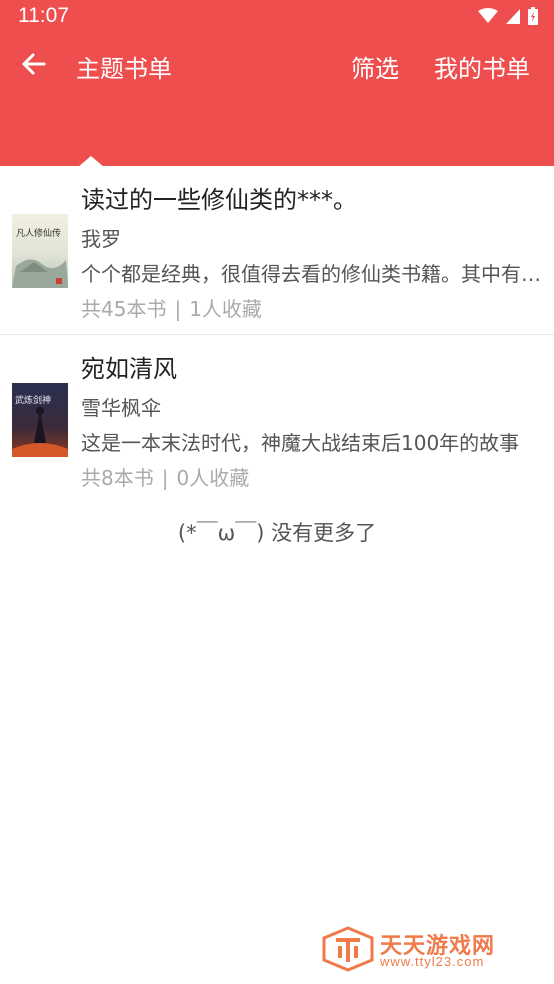 The width and height of the screenshot is (554, 984). Describe the element at coordinates (312, 274) in the screenshot. I see `booklist-description: 个个都是经典，很值得去看的修仙类书籍。其中有些已完结` at that location.